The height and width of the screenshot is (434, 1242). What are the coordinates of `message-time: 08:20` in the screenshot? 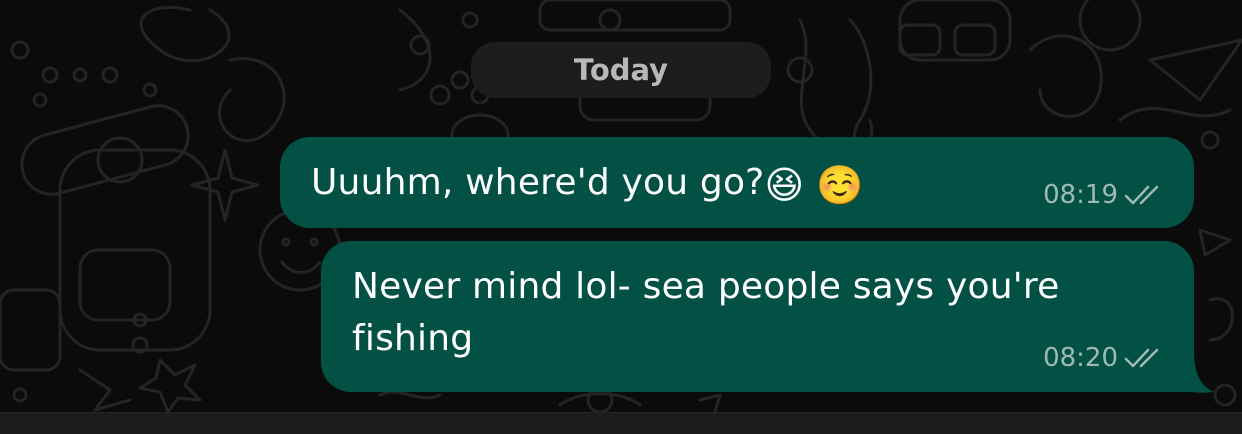 It's located at (1080, 358).